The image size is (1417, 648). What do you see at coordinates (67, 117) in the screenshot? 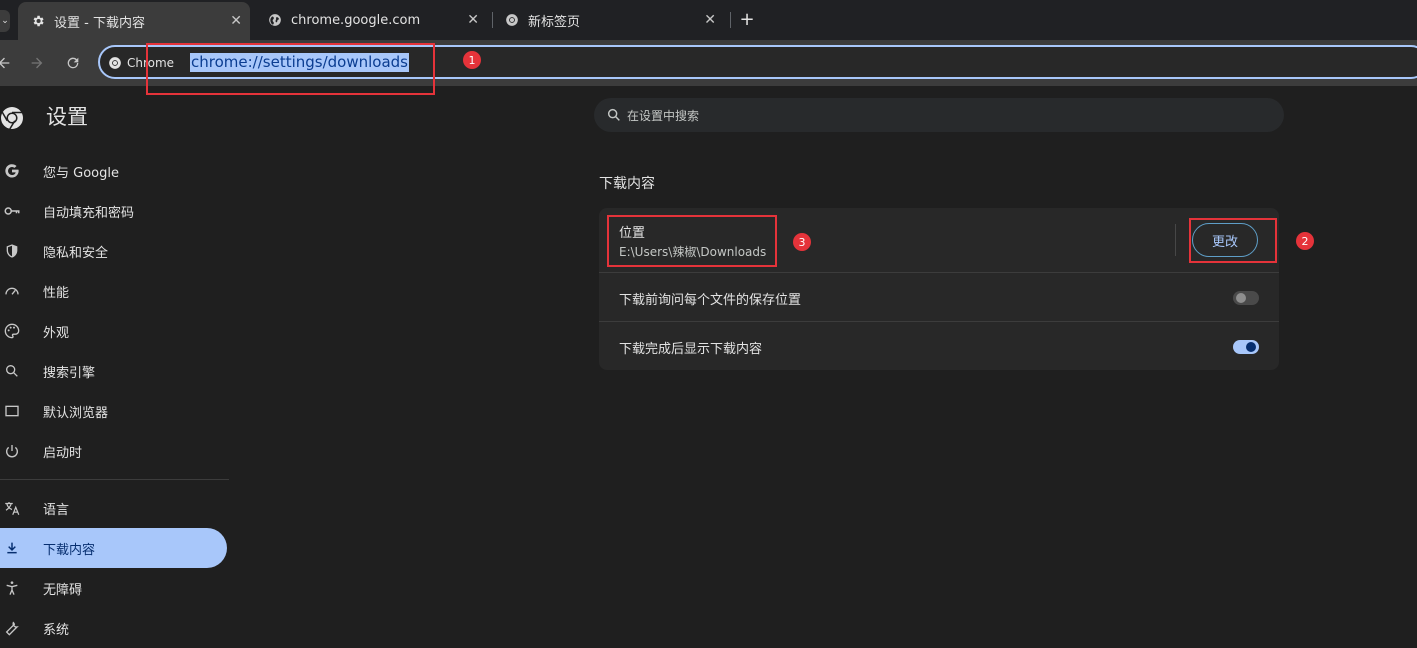
I see `page-title: 设置` at bounding box center [67, 117].